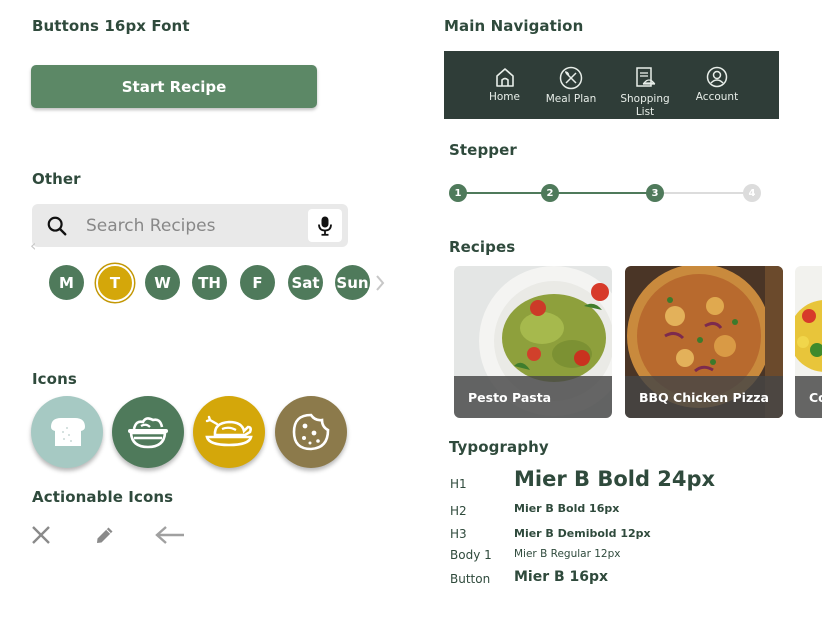 Image resolution: width=822 pixels, height=630 pixels. What do you see at coordinates (458, 511) in the screenshot?
I see `typo-label-h2: H2` at bounding box center [458, 511].